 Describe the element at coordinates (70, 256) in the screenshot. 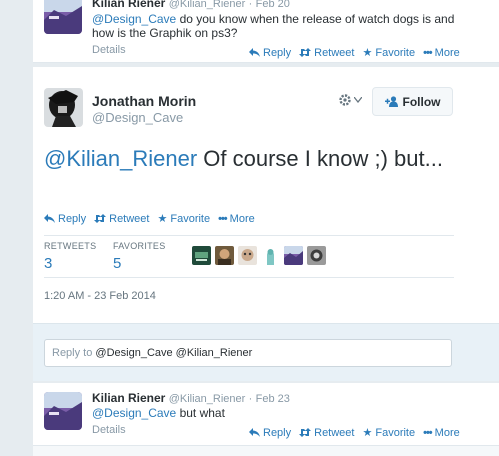

I see `retweets-stat: RETWEETS 3` at that location.